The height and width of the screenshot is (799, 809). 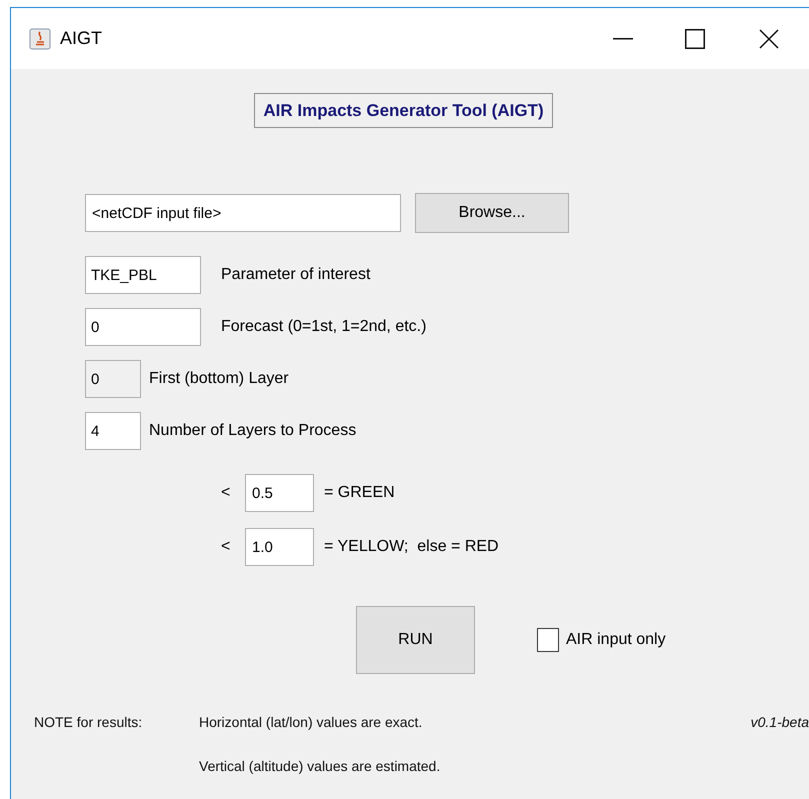 I want to click on minimize-icon, so click(x=623, y=39).